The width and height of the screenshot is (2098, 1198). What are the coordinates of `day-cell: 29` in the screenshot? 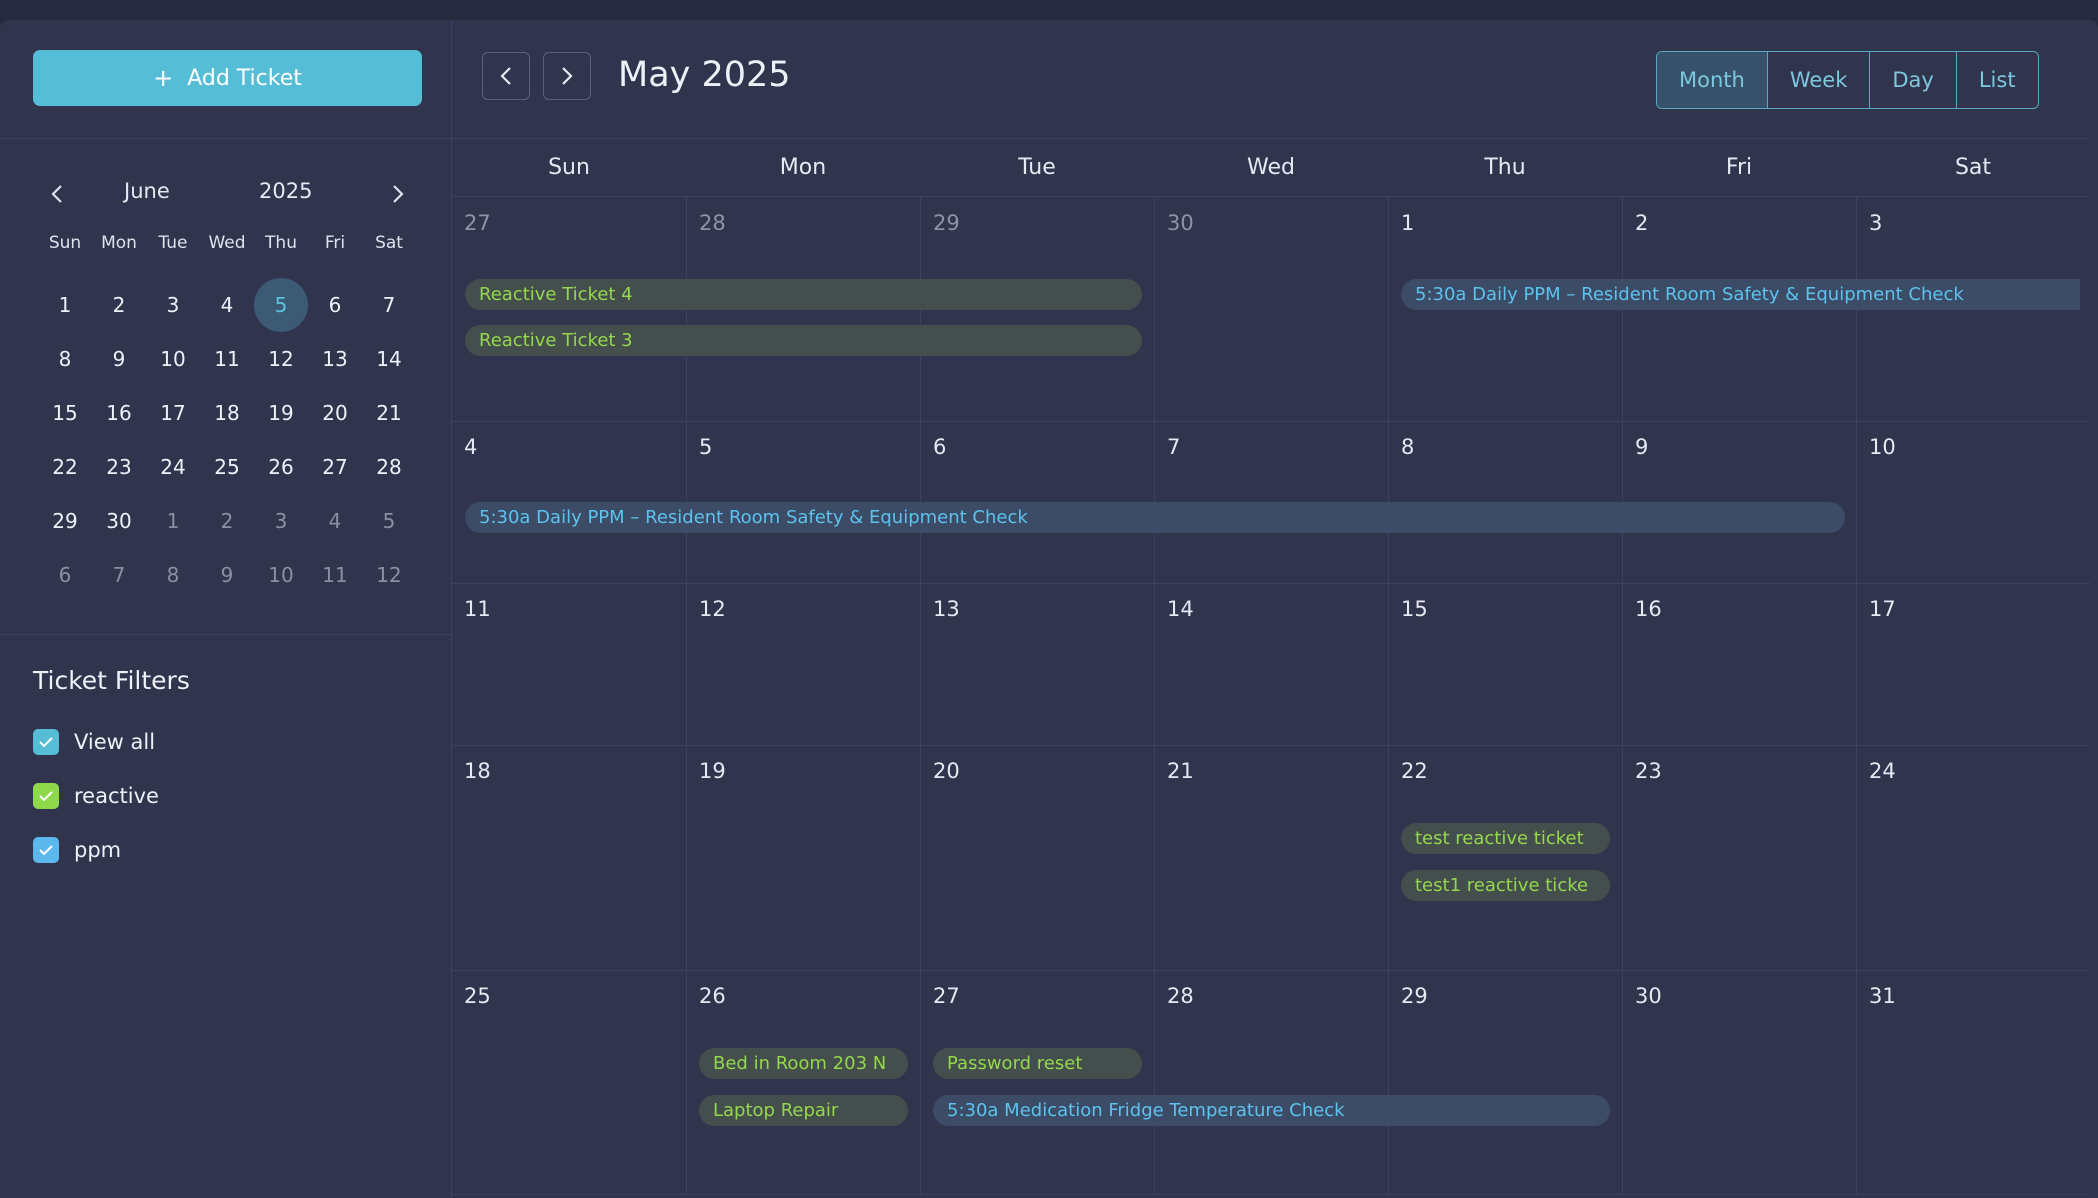 It's located at (1505, 1082).